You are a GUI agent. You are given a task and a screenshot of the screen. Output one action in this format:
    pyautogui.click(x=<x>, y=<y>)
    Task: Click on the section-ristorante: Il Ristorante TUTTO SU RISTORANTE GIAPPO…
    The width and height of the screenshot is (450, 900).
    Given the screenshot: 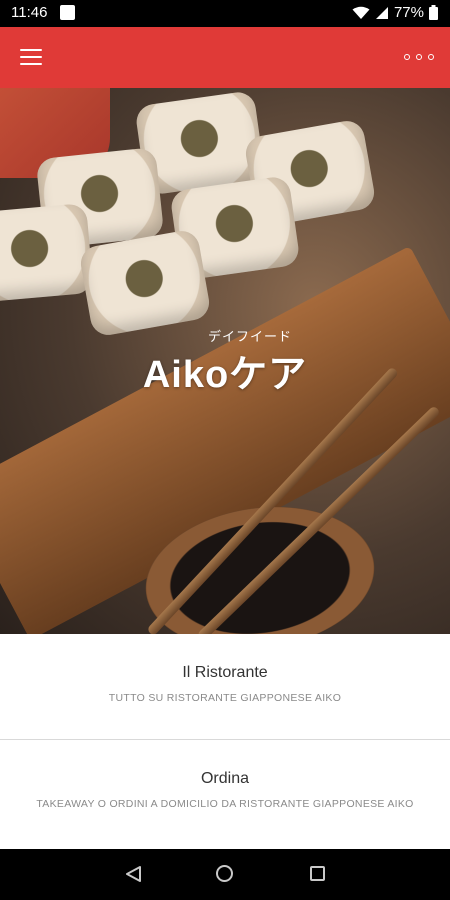 What is the action you would take?
    pyautogui.click(x=225, y=686)
    